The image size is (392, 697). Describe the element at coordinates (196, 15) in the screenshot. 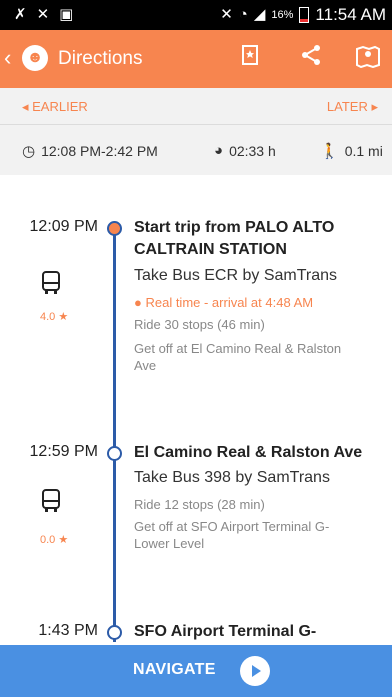

I see `status-bar: ✗ ✕ ▣ ✕ ◔ ◢ 16% 11:54 AM` at that location.